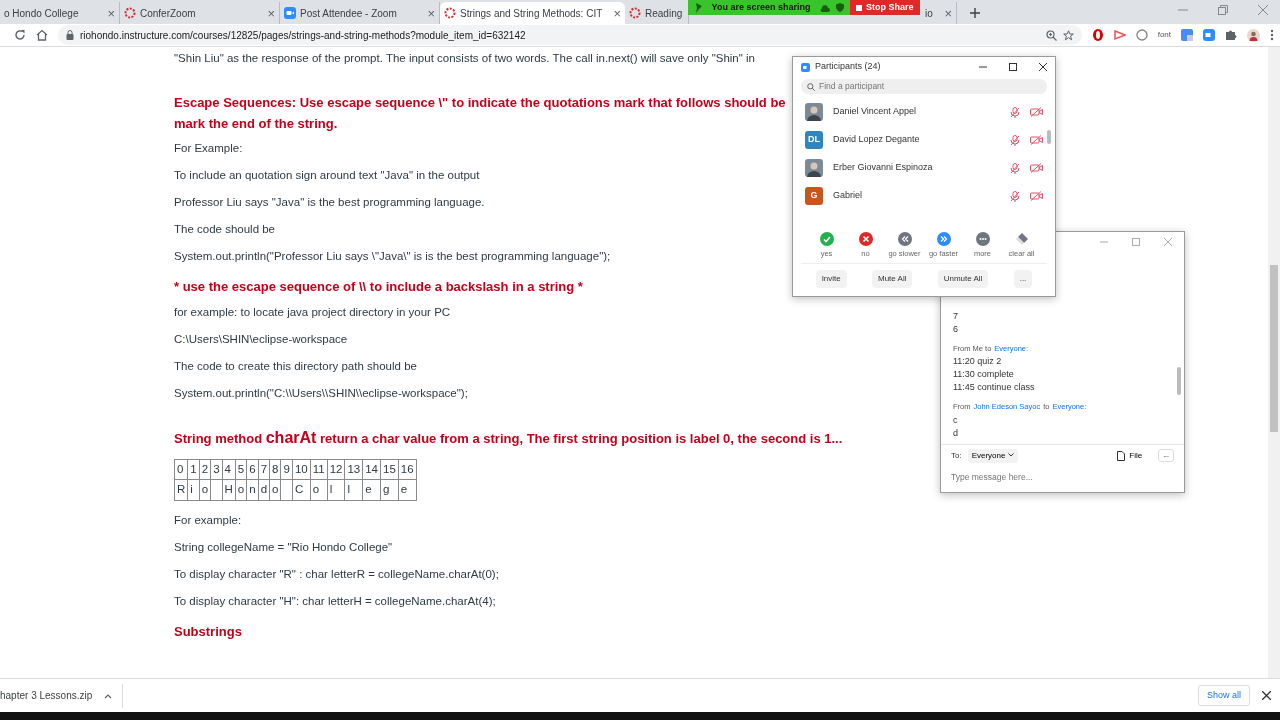  Describe the element at coordinates (1223, 695) in the screenshot. I see `show-all-button: Show all` at that location.